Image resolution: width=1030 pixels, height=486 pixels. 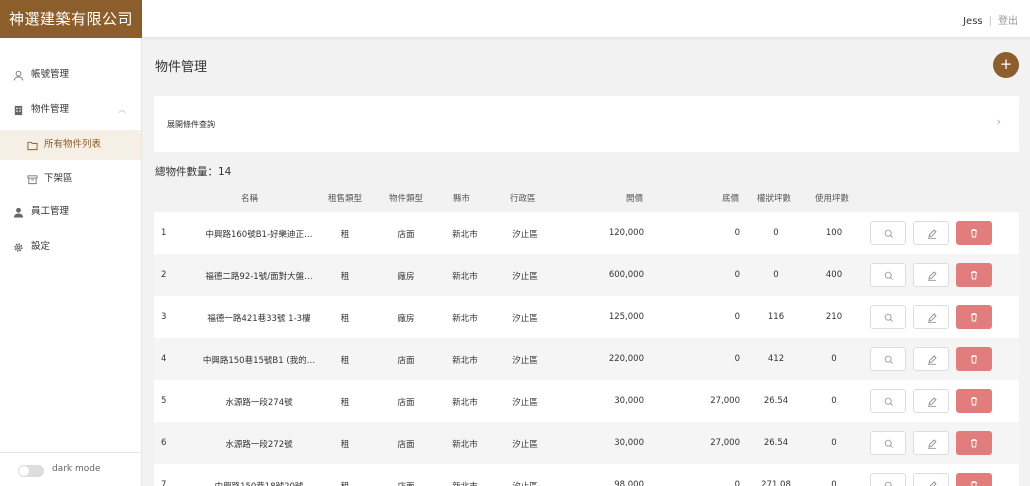 What do you see at coordinates (586, 233) in the screenshot?
I see `table-row: 1 中興路160號B1-好樂迪正… 租 店面 新北市 汐止區 120,000 0 0 100` at bounding box center [586, 233].